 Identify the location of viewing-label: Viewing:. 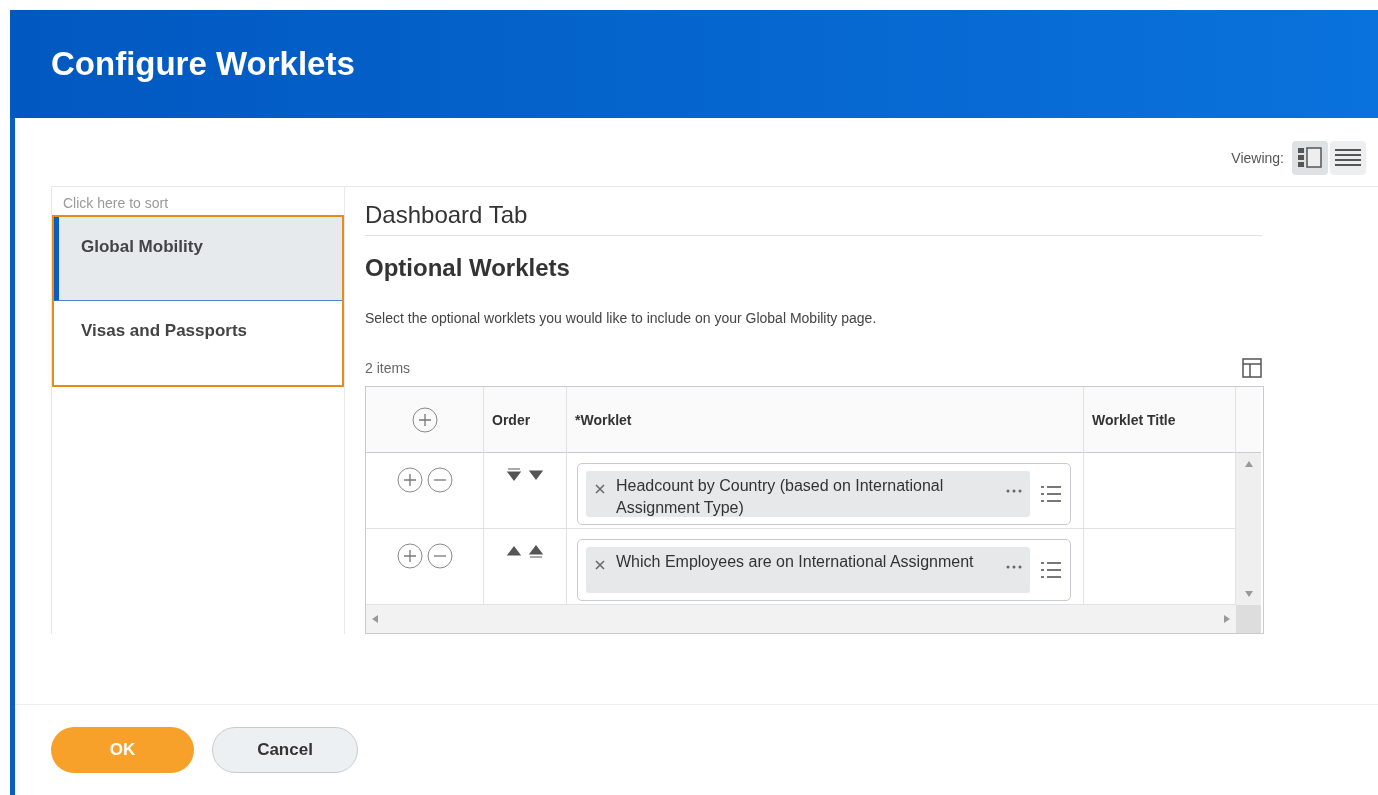
(1257, 158).